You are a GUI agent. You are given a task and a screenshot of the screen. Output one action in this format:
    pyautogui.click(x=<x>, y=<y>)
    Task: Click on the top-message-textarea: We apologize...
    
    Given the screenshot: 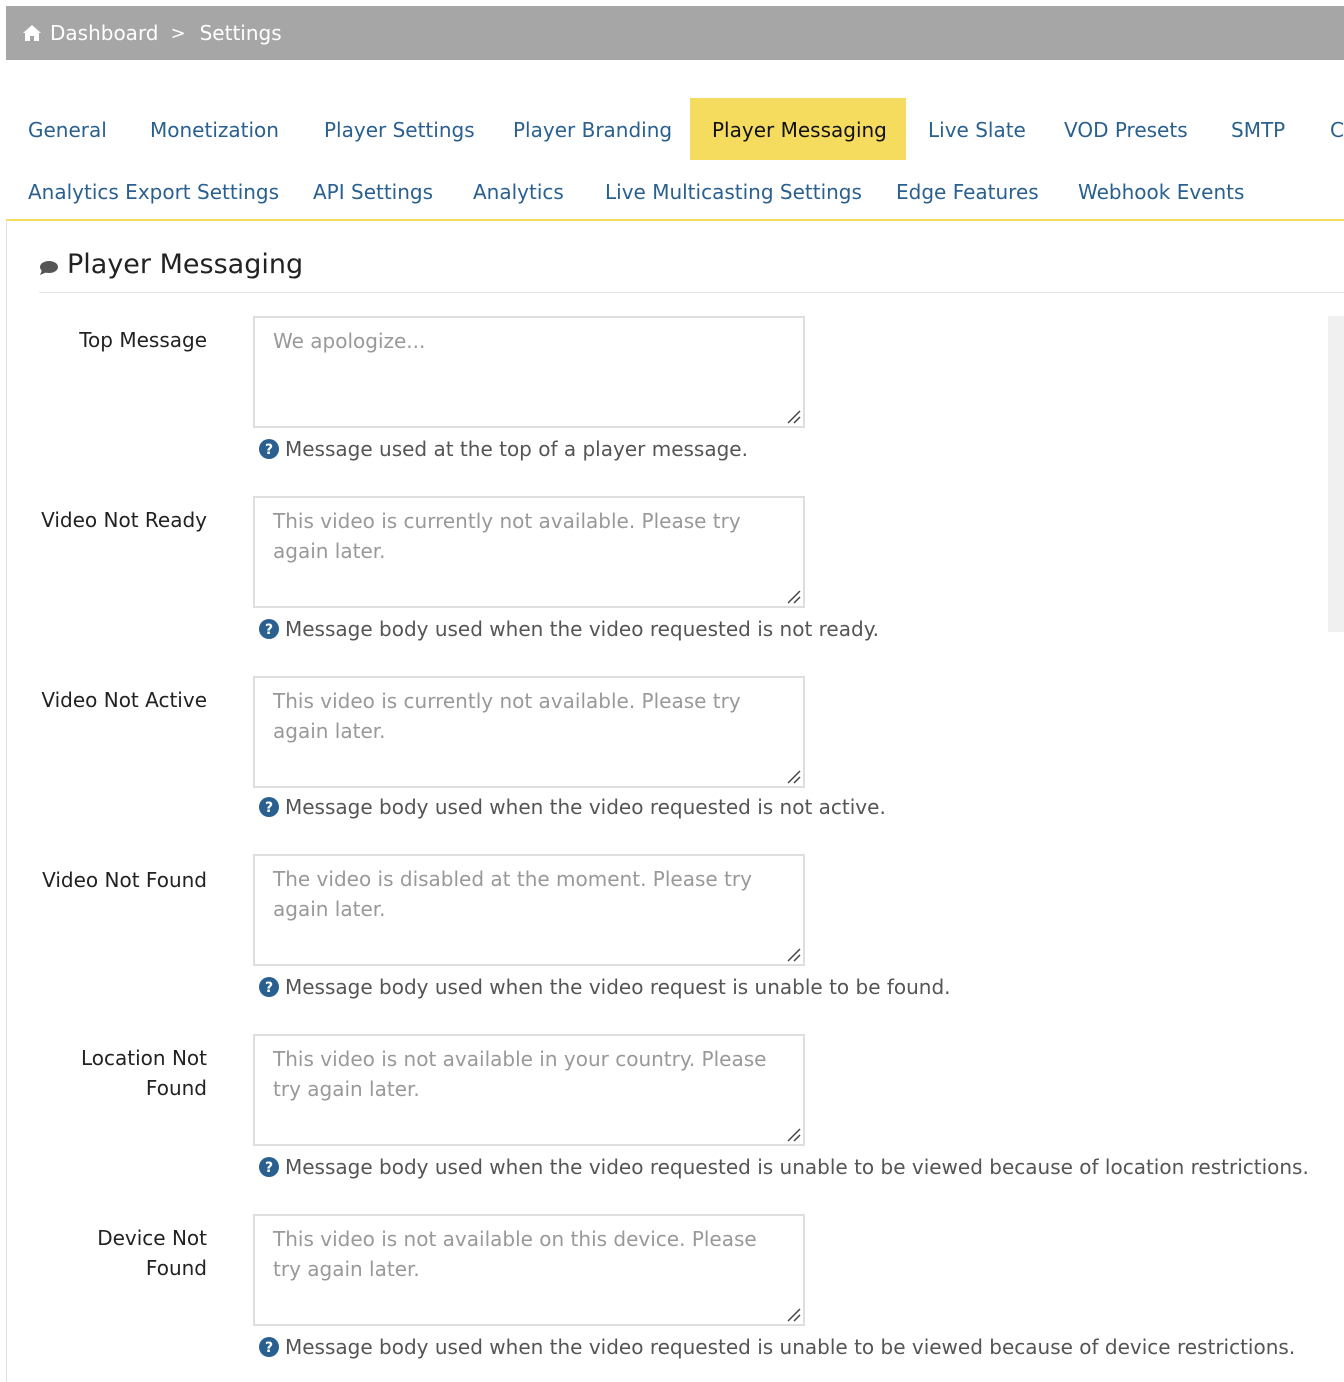 What is the action you would take?
    pyautogui.click(x=529, y=372)
    